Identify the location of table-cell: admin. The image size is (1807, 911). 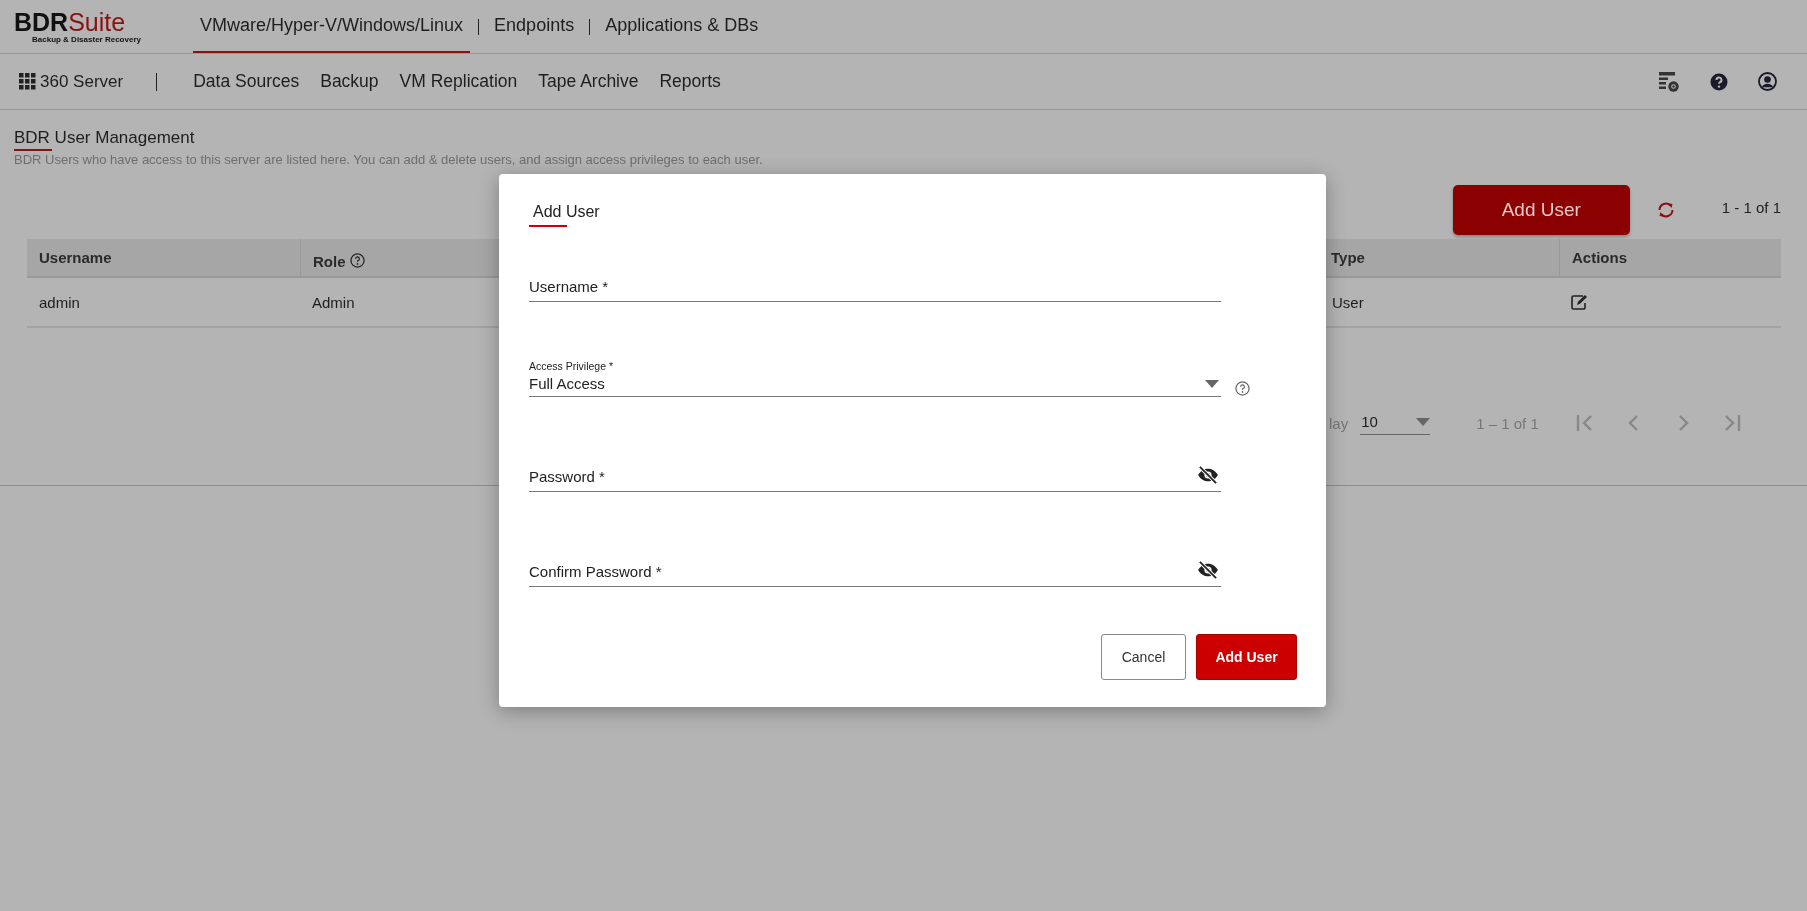
(163, 303).